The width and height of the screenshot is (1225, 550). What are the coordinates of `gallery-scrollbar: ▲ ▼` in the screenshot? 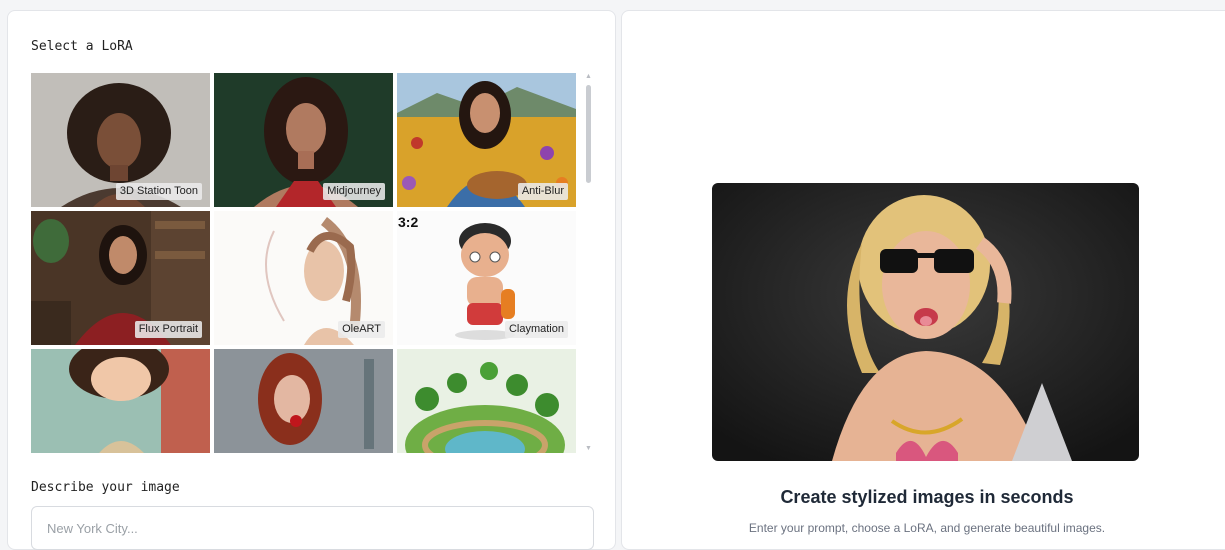 It's located at (588, 263).